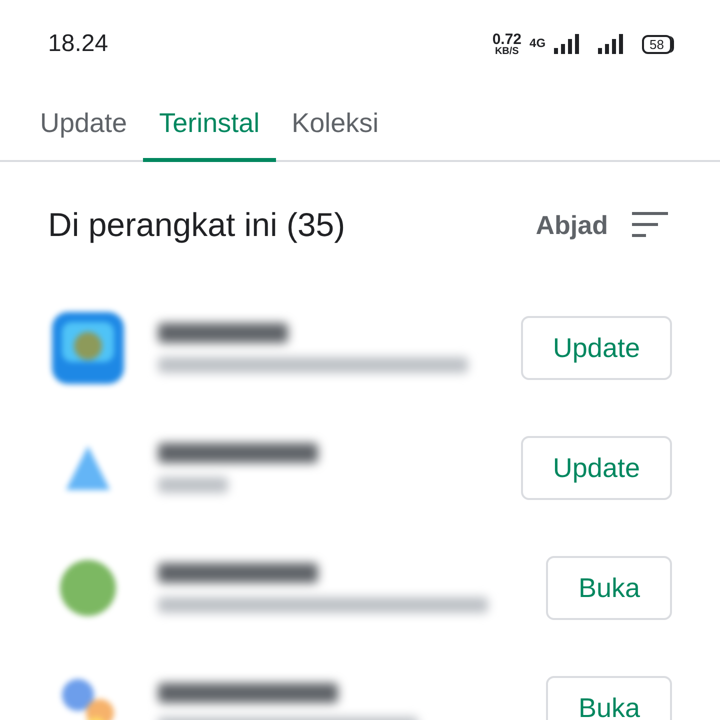 Image resolution: width=720 pixels, height=720 pixels. Describe the element at coordinates (84, 125) in the screenshot. I see `tab: Update` at that location.